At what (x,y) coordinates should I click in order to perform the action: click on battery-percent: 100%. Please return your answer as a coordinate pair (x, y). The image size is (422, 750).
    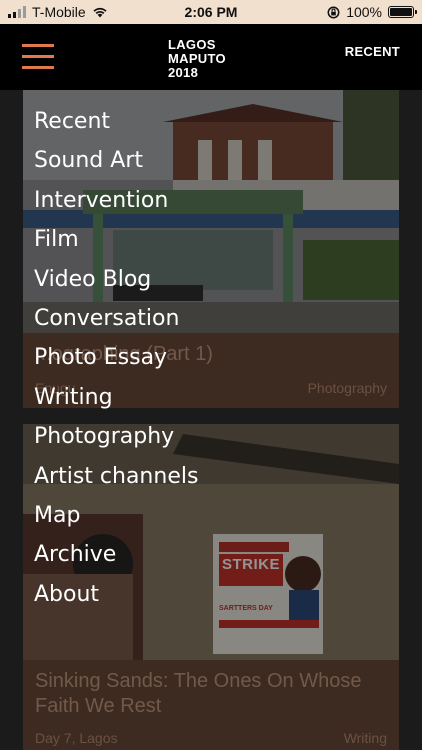
    Looking at the image, I should click on (364, 12).